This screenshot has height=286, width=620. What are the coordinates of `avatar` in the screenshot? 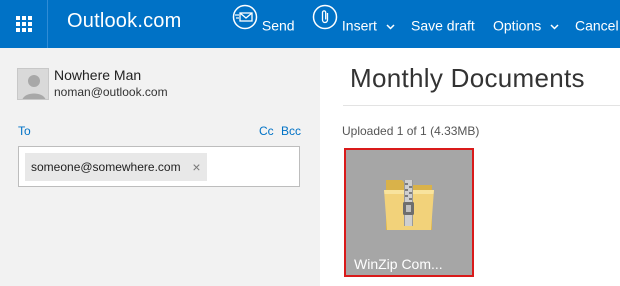 It's located at (33, 84).